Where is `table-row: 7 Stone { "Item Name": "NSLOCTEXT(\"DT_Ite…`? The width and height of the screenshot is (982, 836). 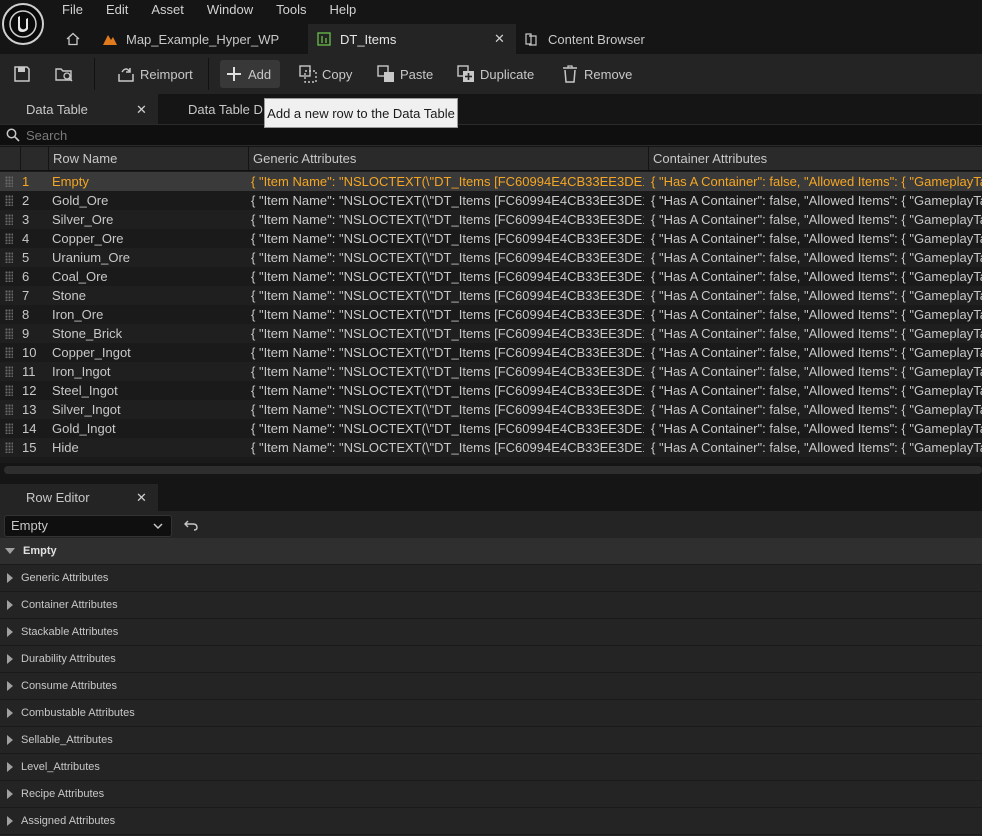
table-row: 7 Stone { "Item Name": "NSLOCTEXT(\"DT_Ite… is located at coordinates (491, 295).